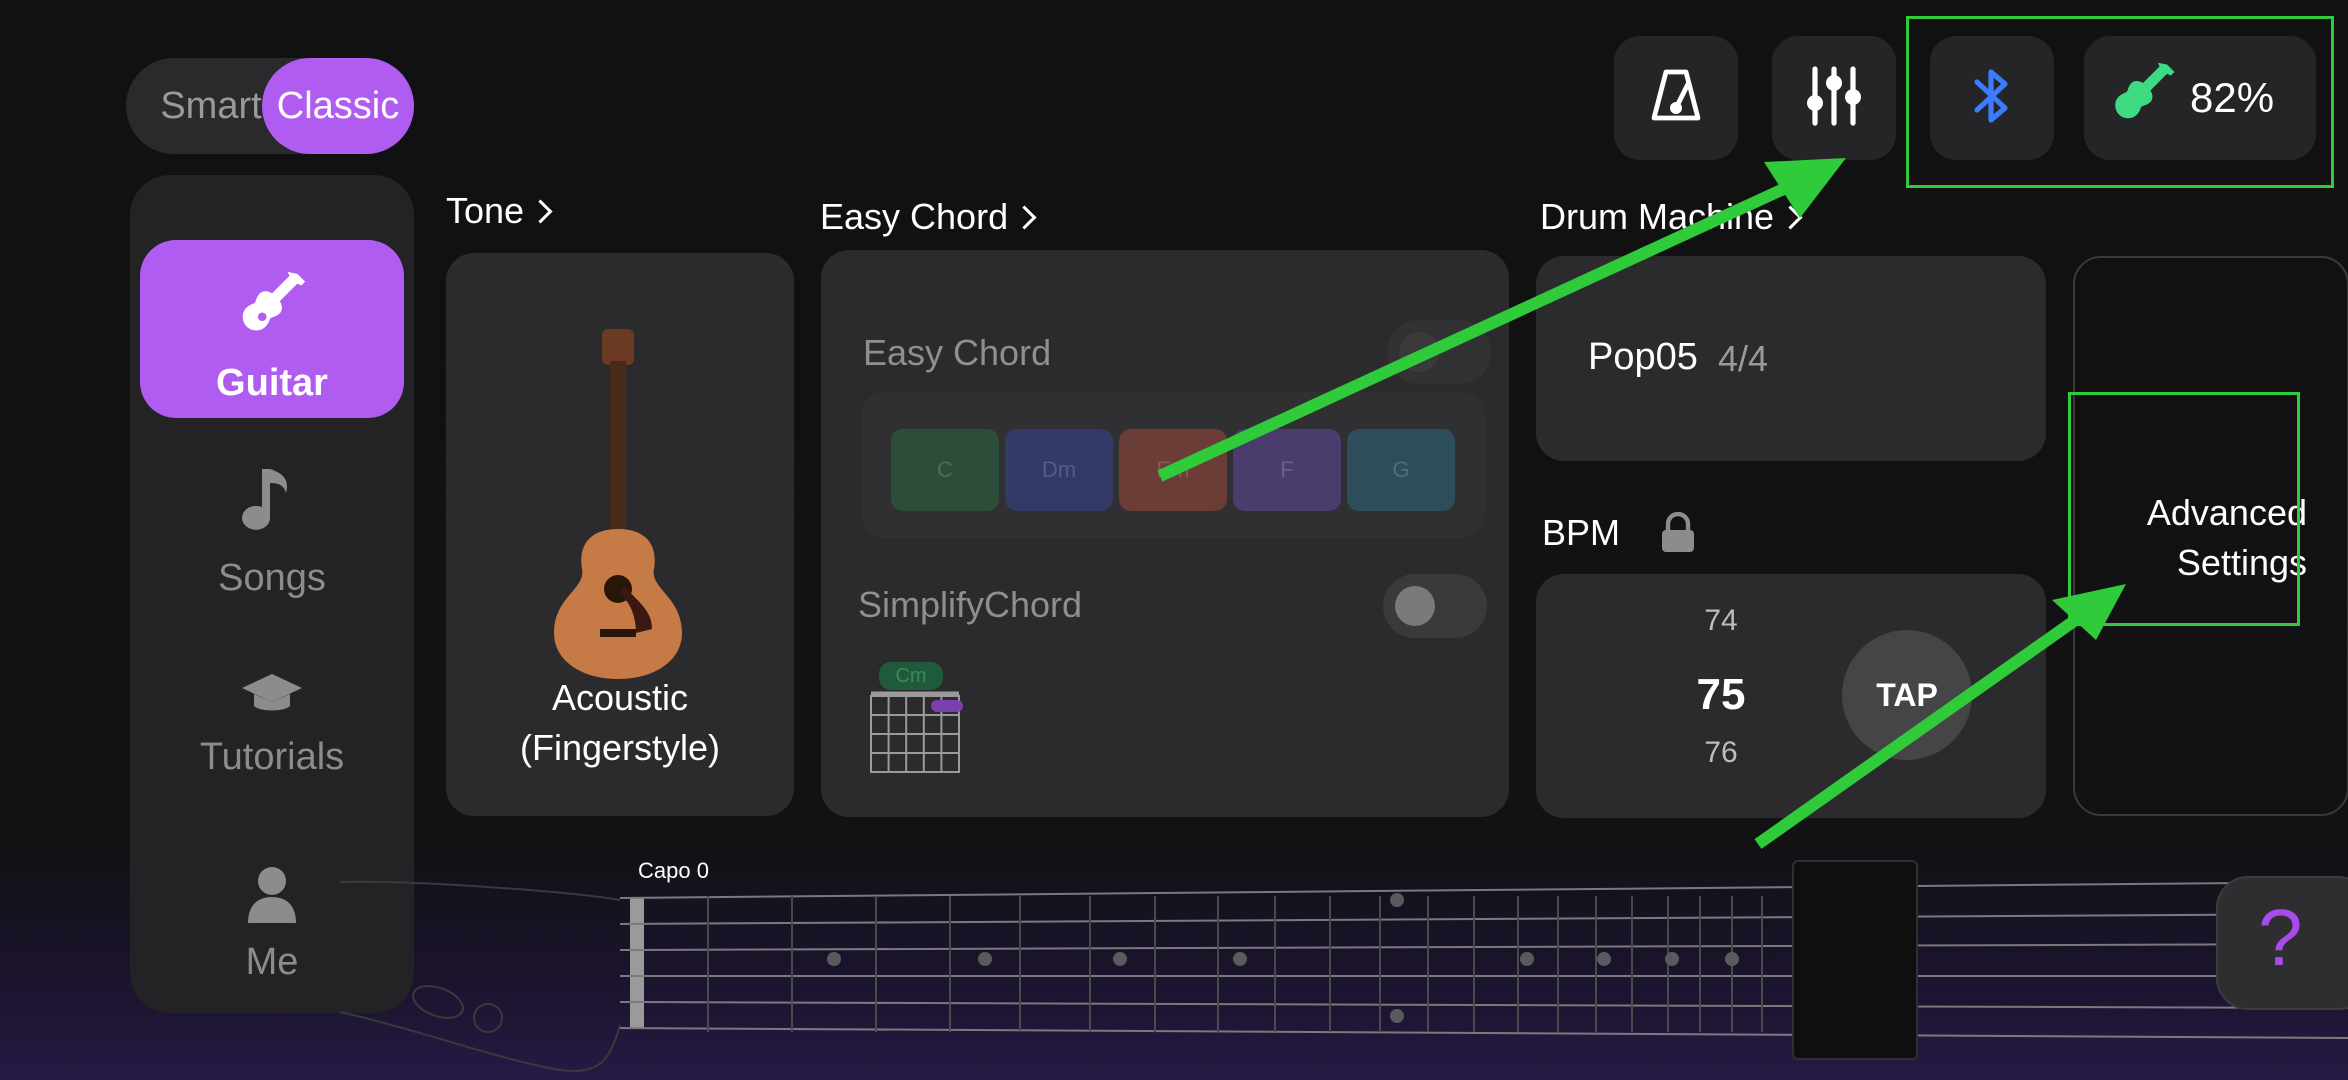 Image resolution: width=2348 pixels, height=1080 pixels. I want to click on sidebar-item-label: Songs, so click(272, 578).